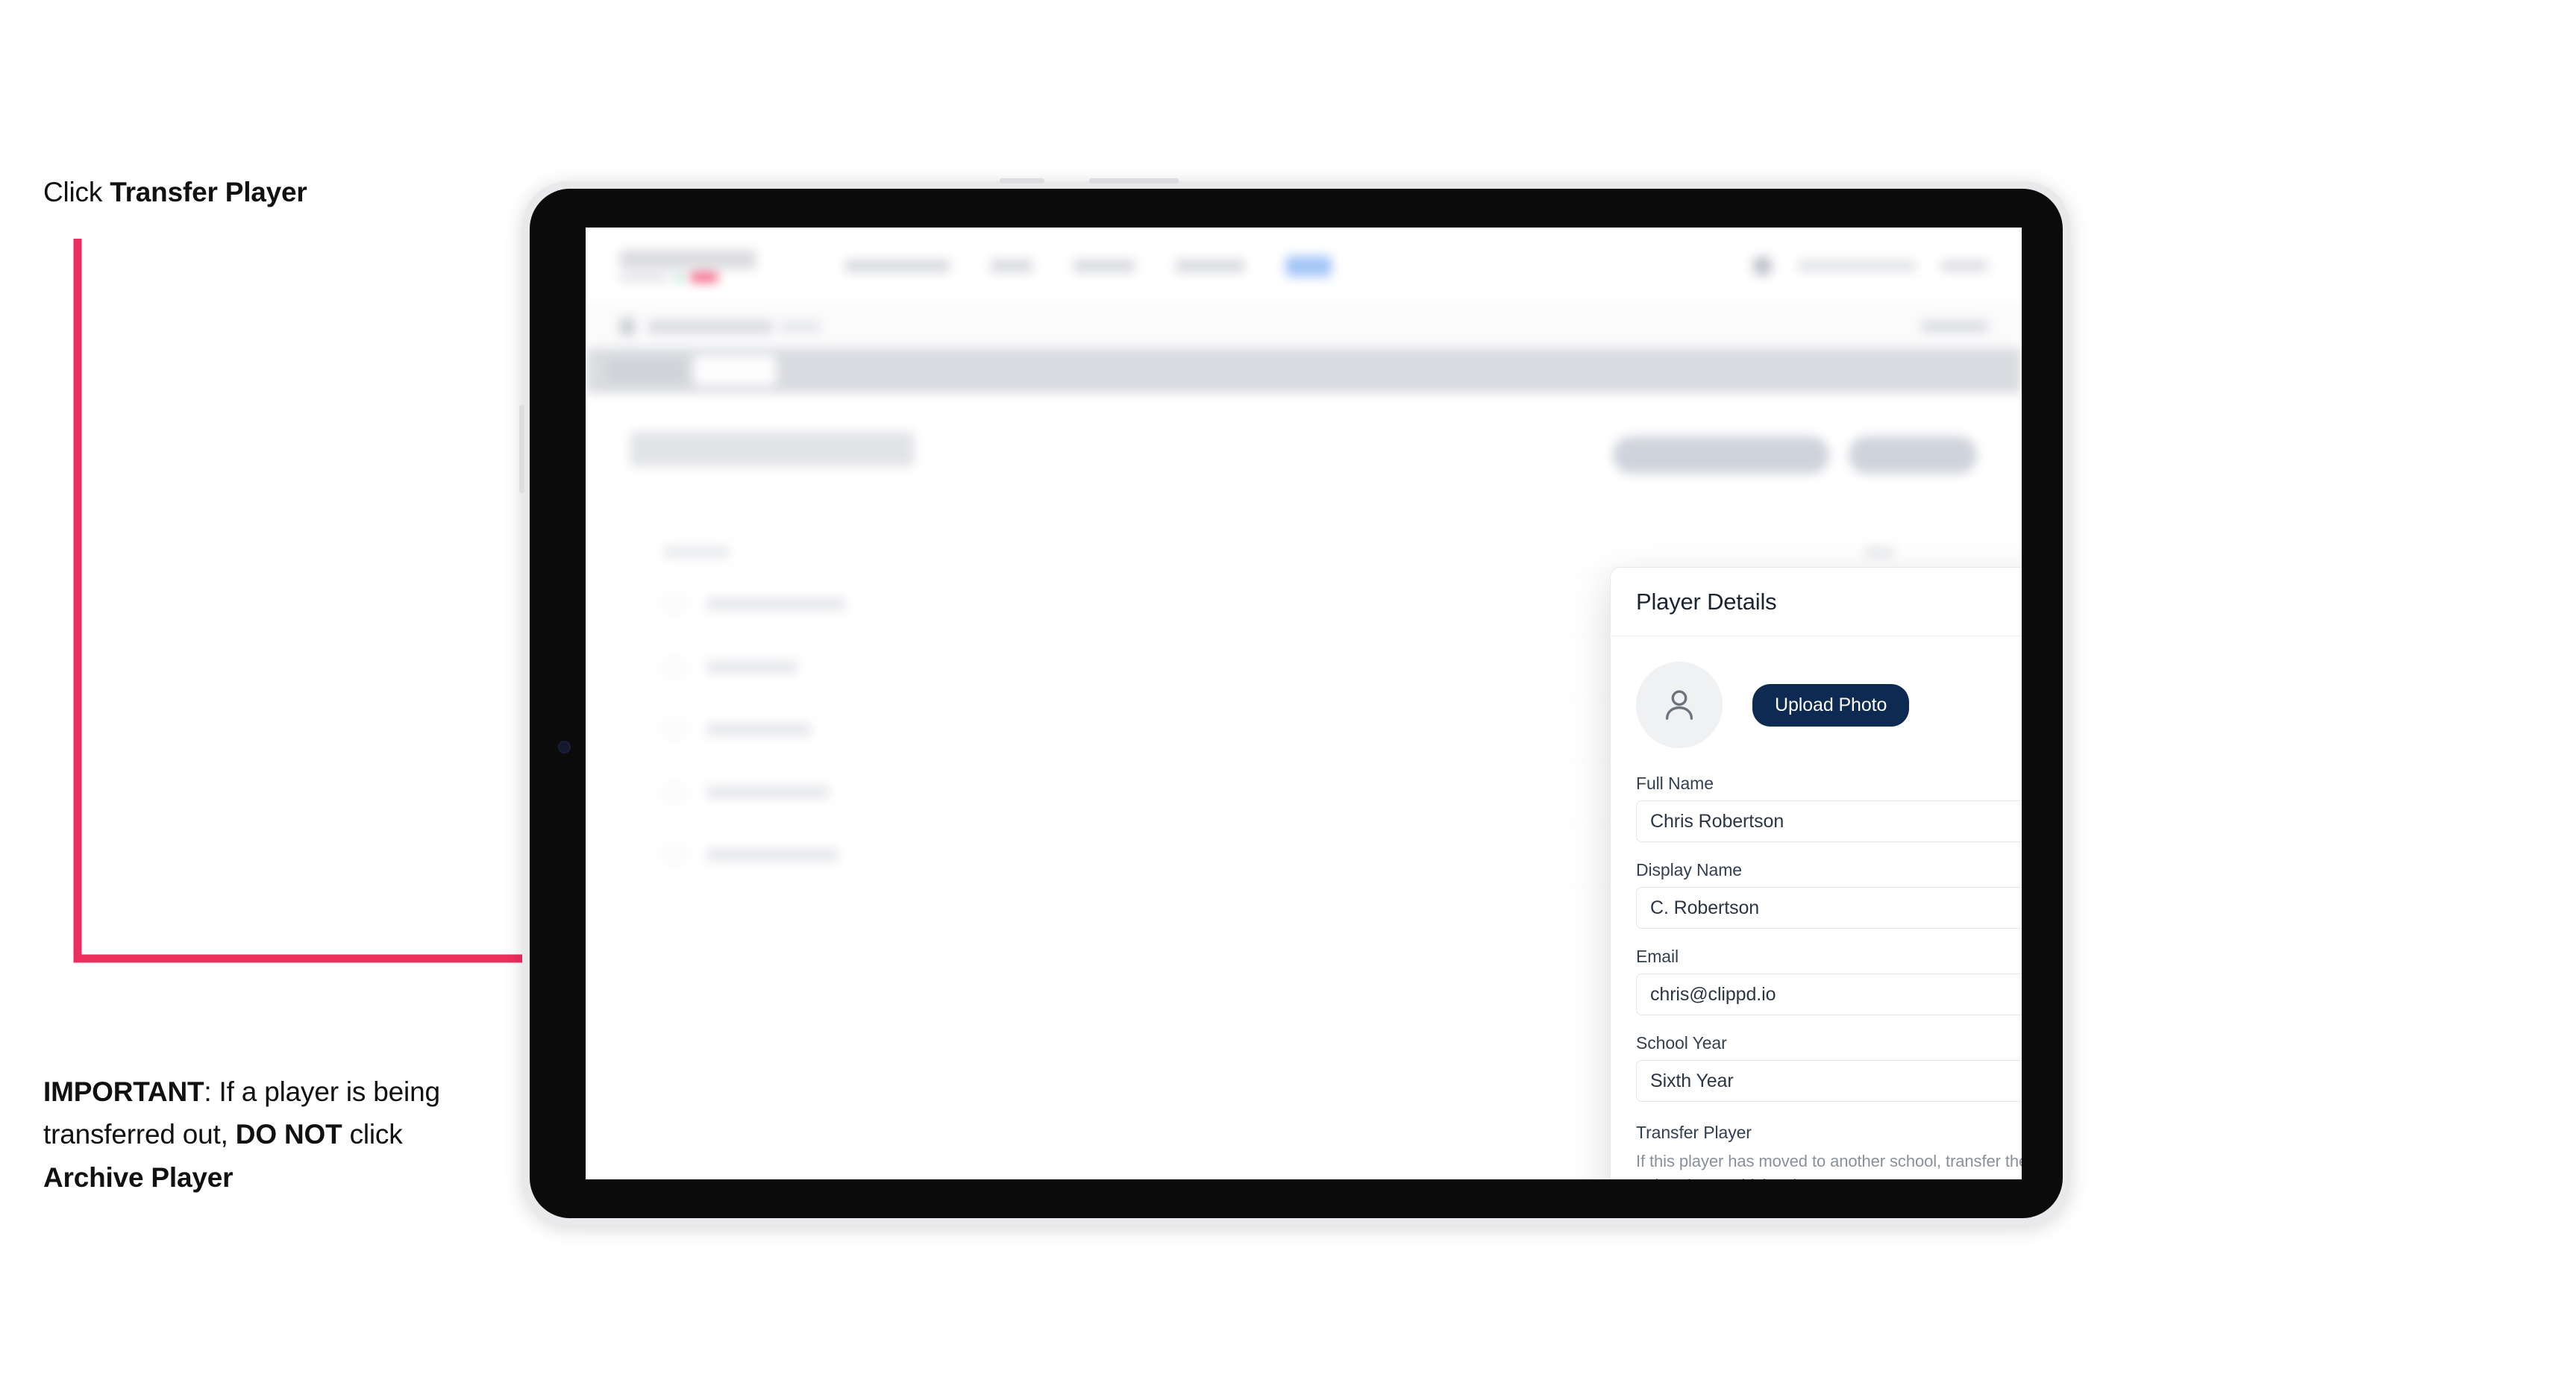  What do you see at coordinates (646, 370) in the screenshot?
I see `tab-inactive` at bounding box center [646, 370].